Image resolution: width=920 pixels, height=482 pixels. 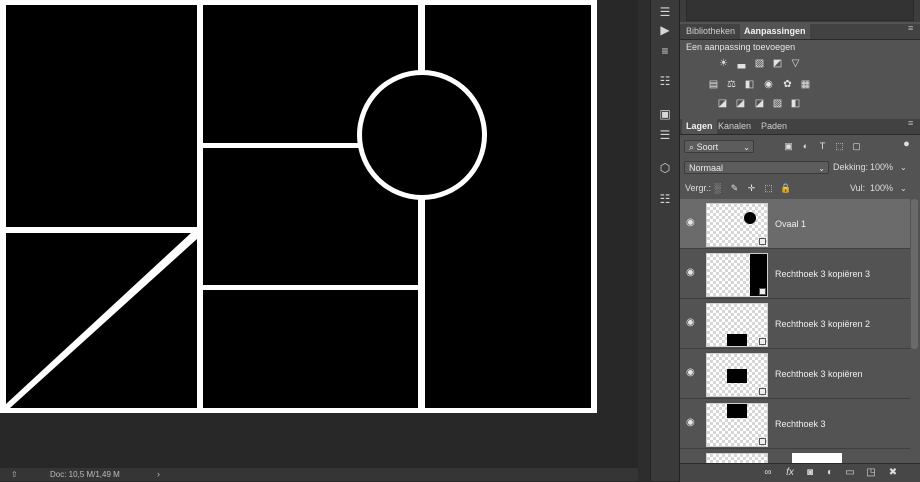 I want to click on tab-aanpassingen: Aanpassingen, so click(x=775, y=31).